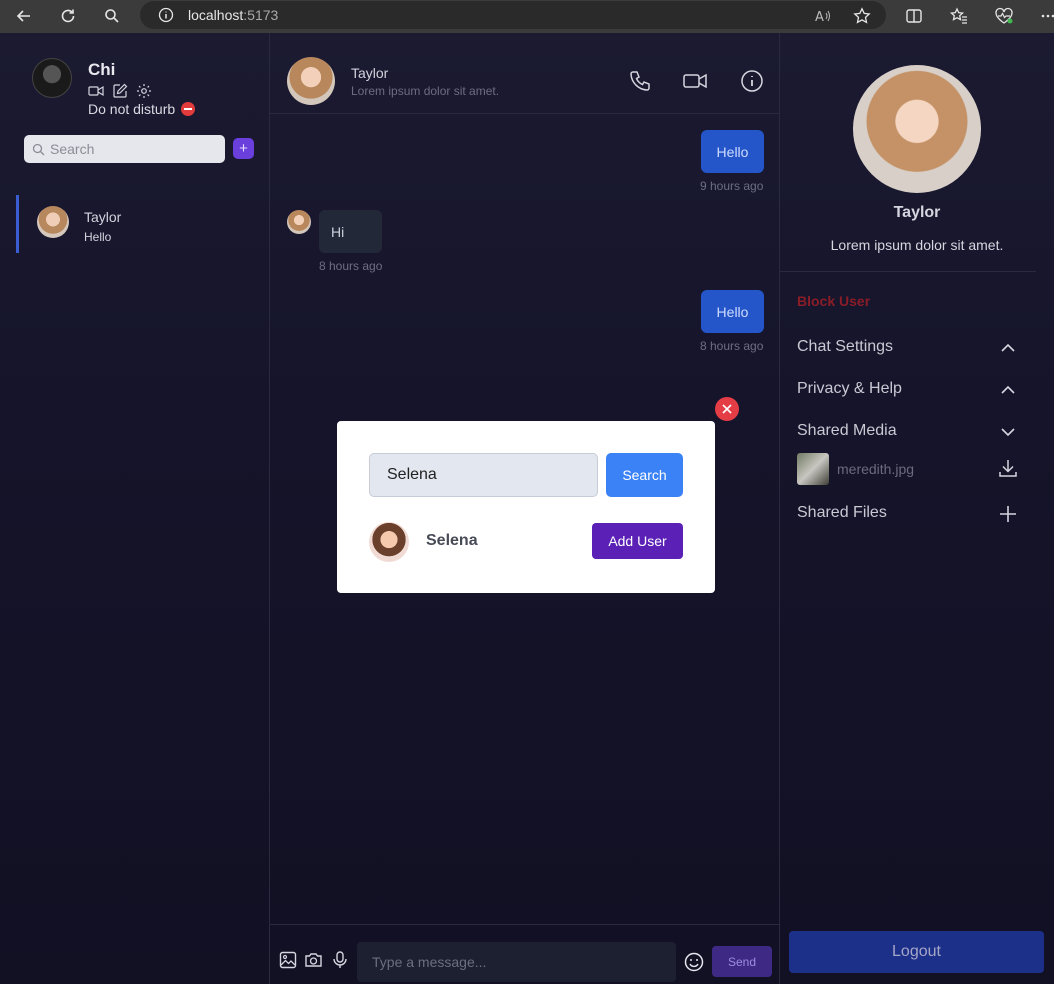 The height and width of the screenshot is (984, 1054). What do you see at coordinates (847, 431) in the screenshot?
I see `section-shared-media: Shared Media` at bounding box center [847, 431].